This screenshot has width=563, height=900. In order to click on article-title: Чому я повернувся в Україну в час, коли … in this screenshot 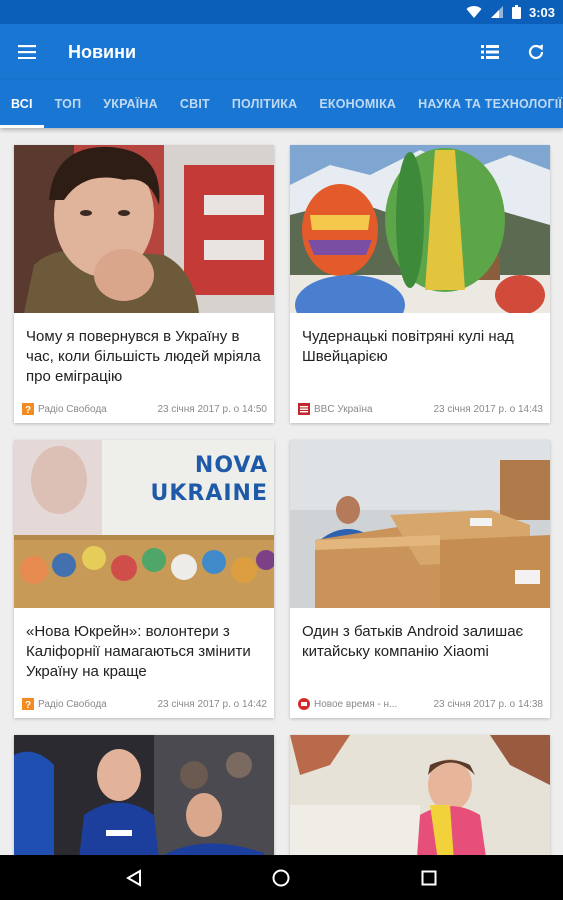, I will do `click(143, 356)`.